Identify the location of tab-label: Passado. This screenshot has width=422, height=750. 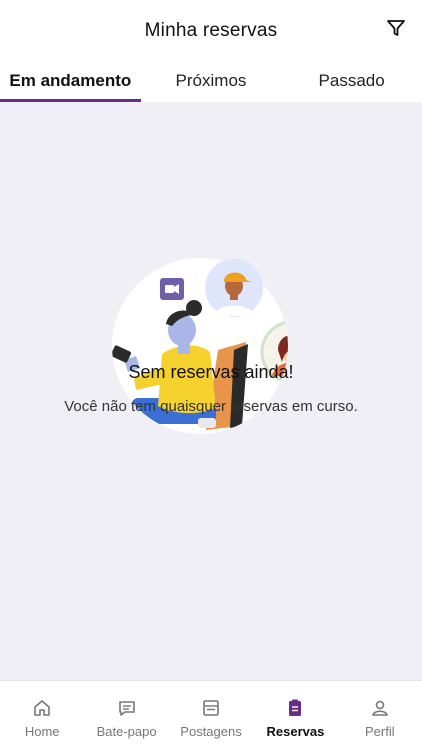
(351, 80).